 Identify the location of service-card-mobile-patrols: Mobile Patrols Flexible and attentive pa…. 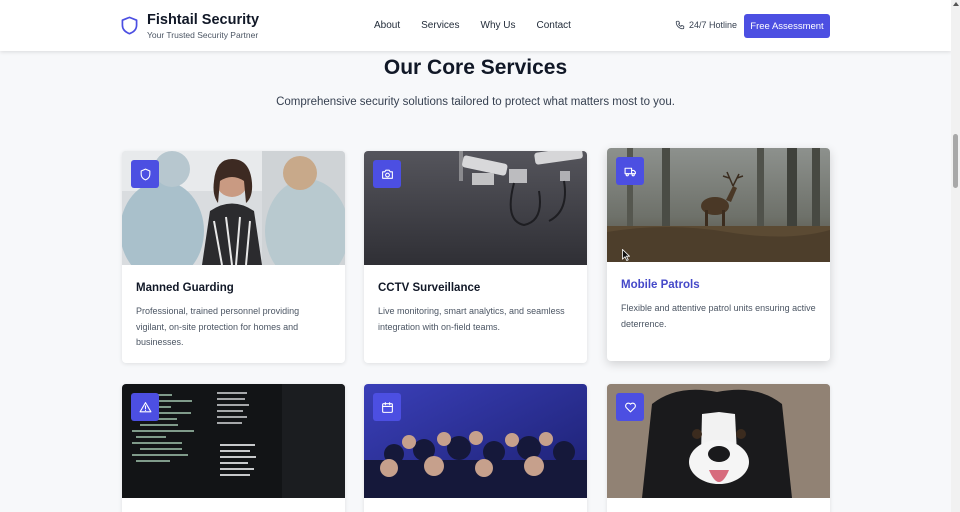
(718, 254).